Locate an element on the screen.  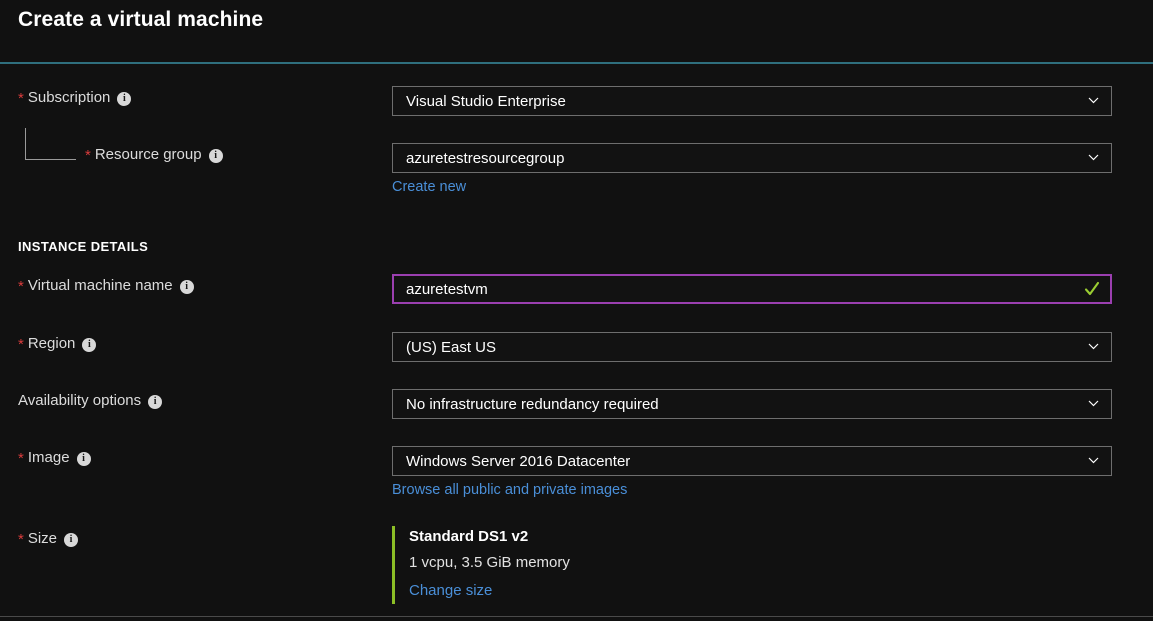
resource-group-dropdown: azuretestresourcegroup is located at coordinates (752, 158).